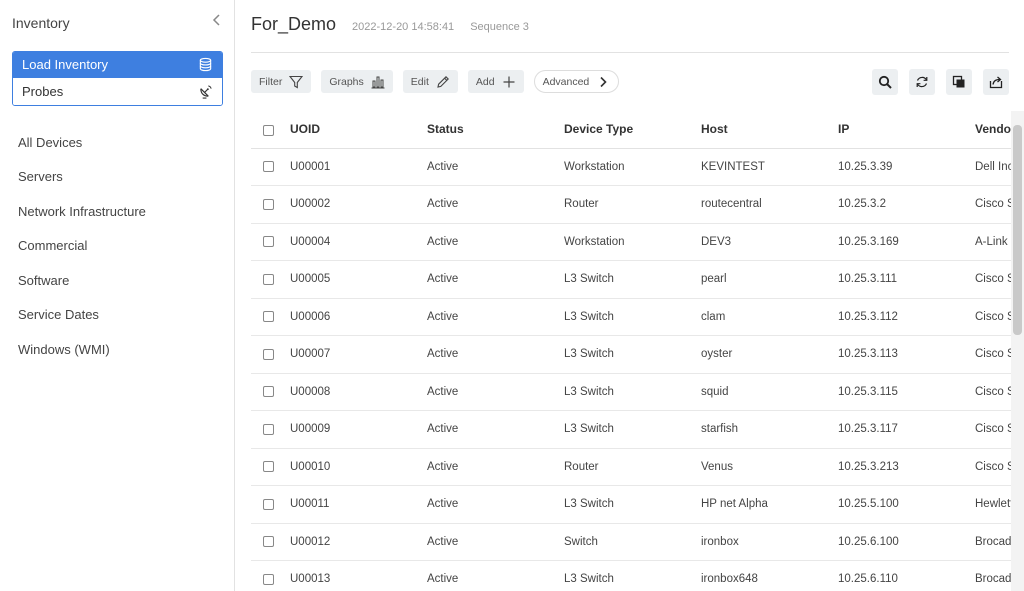 This screenshot has width=1024, height=591. Describe the element at coordinates (117, 91) in the screenshot. I see `probes-button: Probes` at that location.